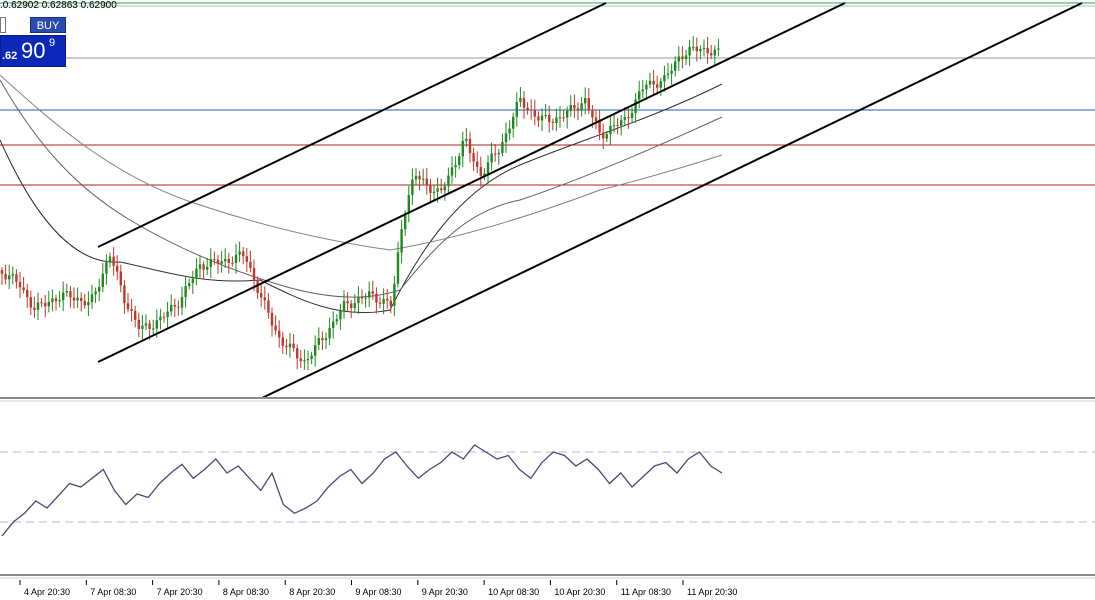 The image size is (1095, 600). What do you see at coordinates (180, 592) in the screenshot?
I see `x-tick-label: 7 Apr 20:30` at bounding box center [180, 592].